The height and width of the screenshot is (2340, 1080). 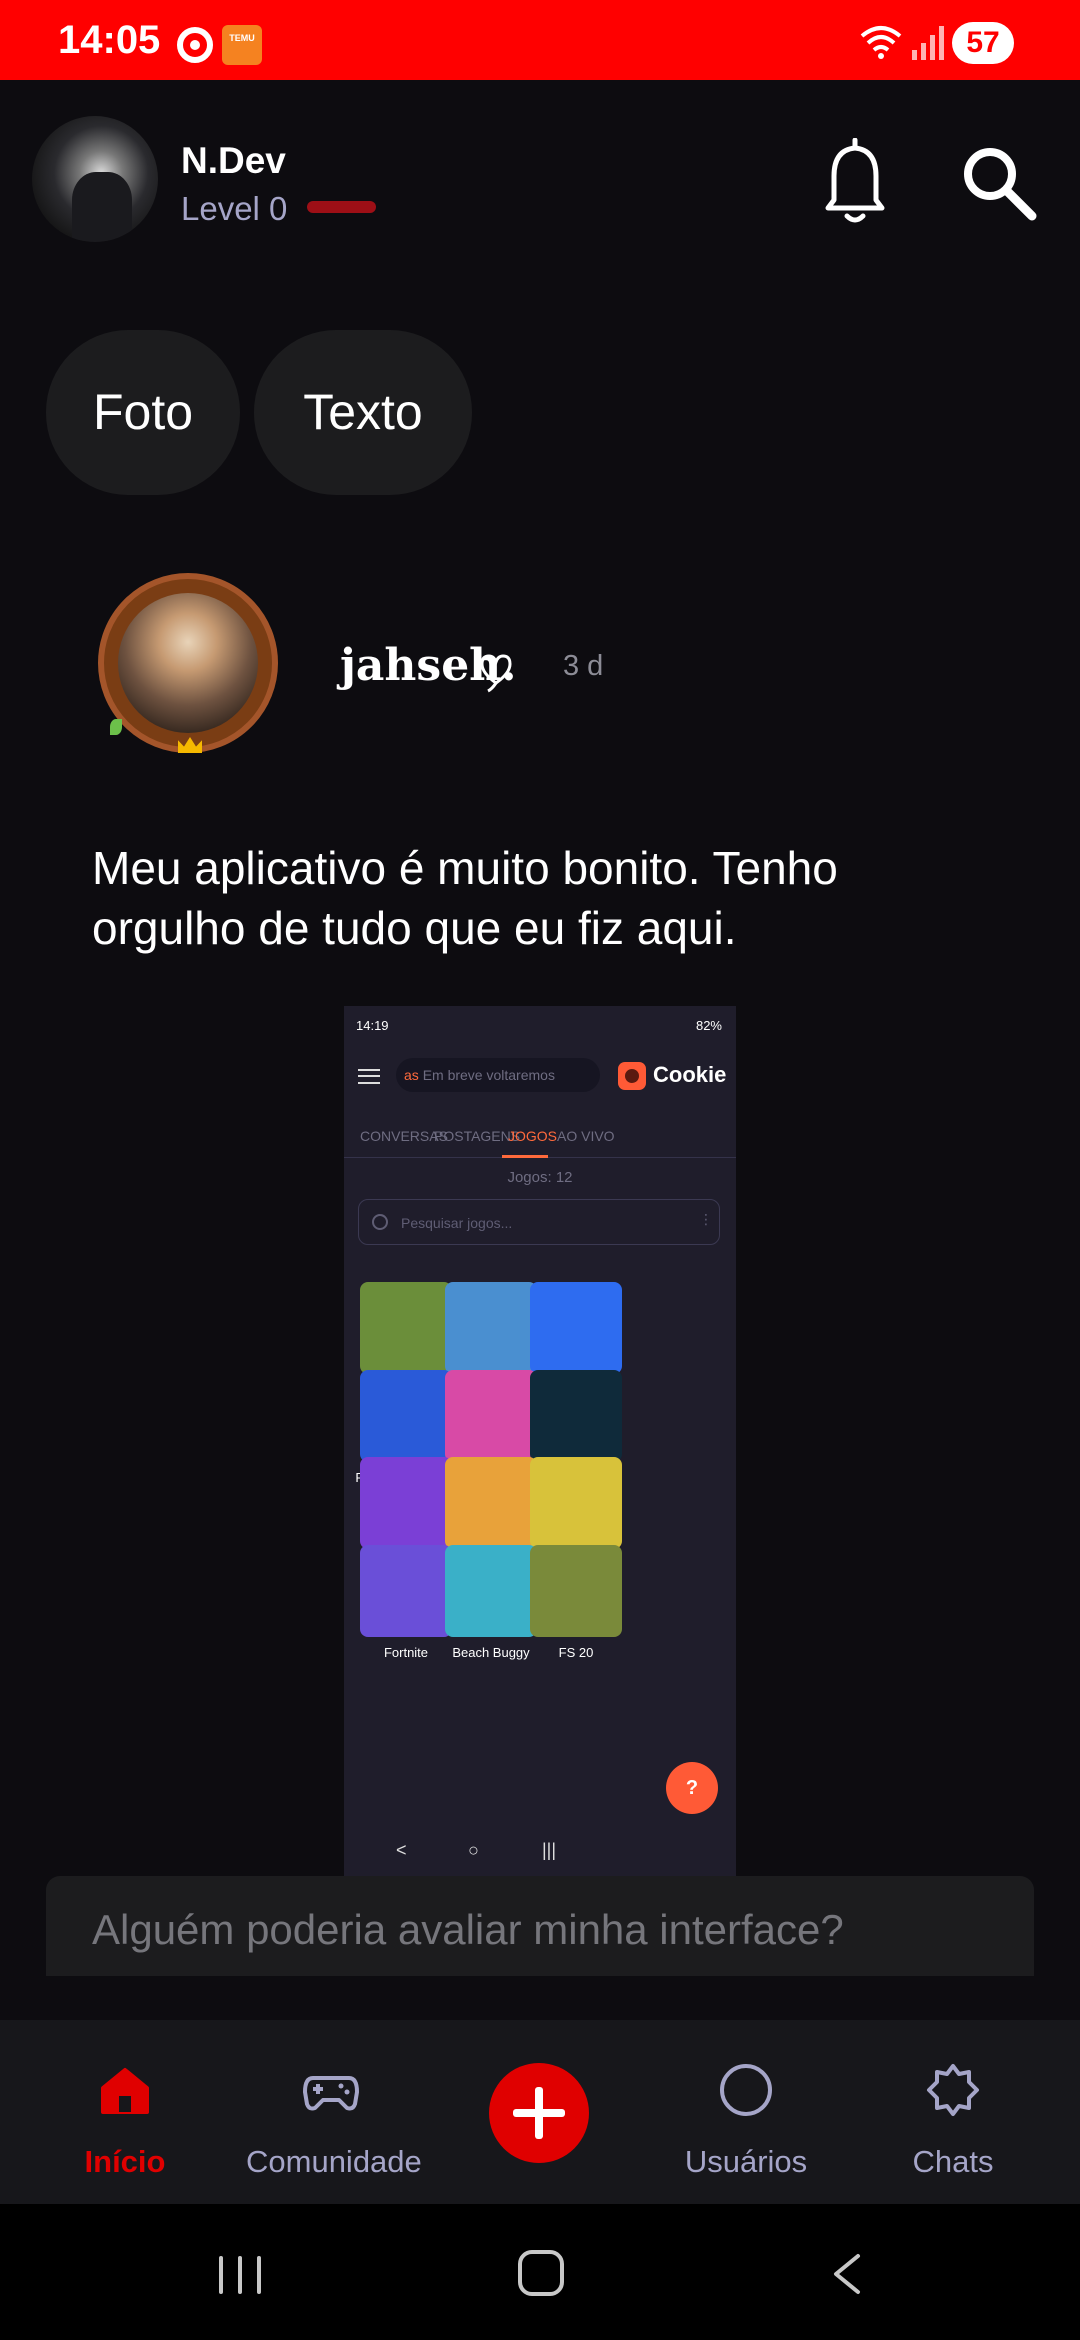 I want to click on image-ticker-emphasis: as, so click(x=411, y=1075).